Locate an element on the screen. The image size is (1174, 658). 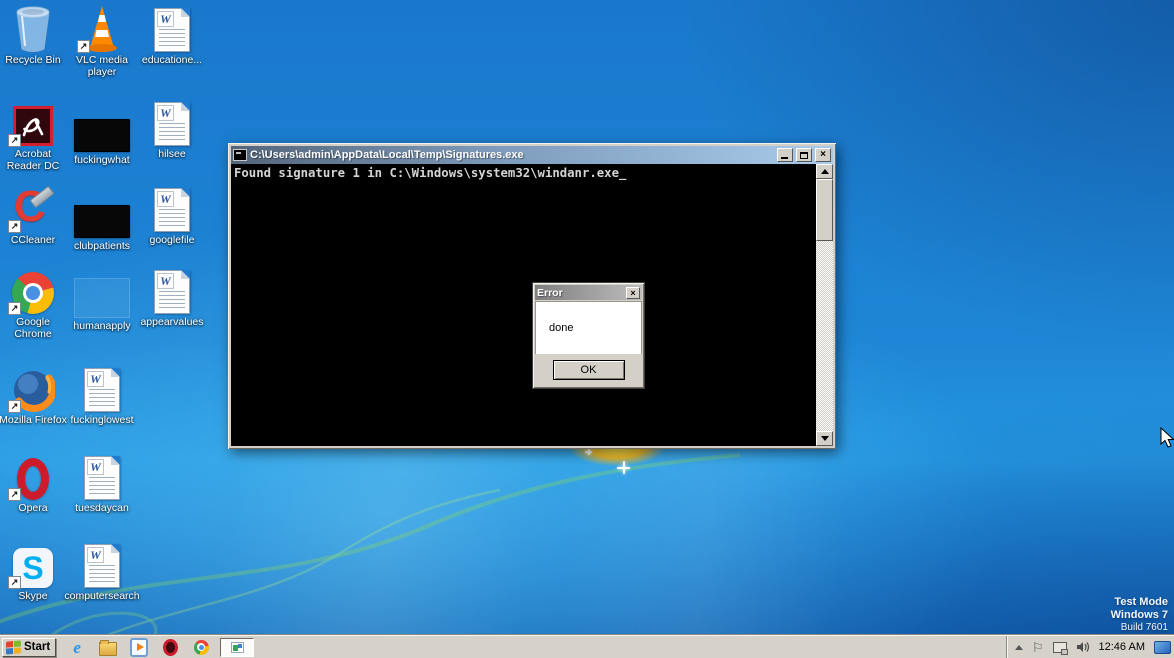
desktop-icon-label: Skype is located at coordinates (33, 596).